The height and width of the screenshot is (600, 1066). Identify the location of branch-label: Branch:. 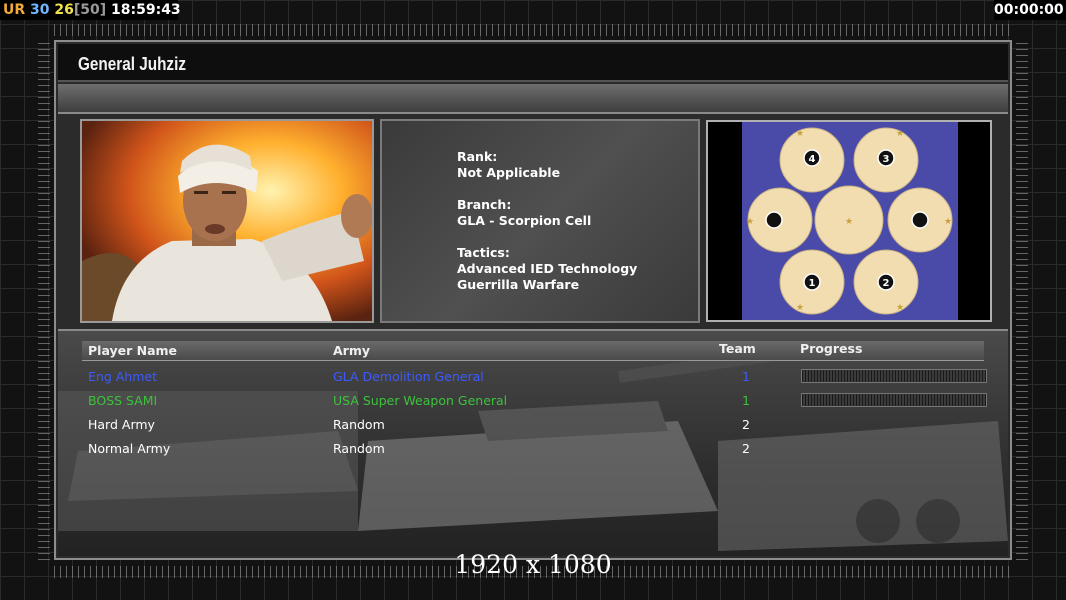
(484, 204).